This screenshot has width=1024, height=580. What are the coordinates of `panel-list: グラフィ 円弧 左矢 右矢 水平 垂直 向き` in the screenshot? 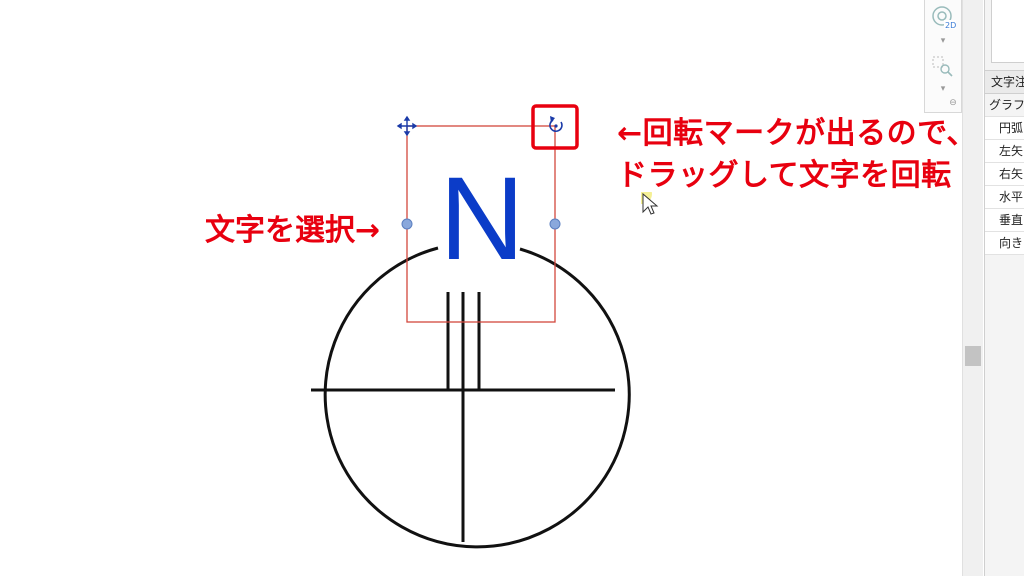 It's located at (1004, 174).